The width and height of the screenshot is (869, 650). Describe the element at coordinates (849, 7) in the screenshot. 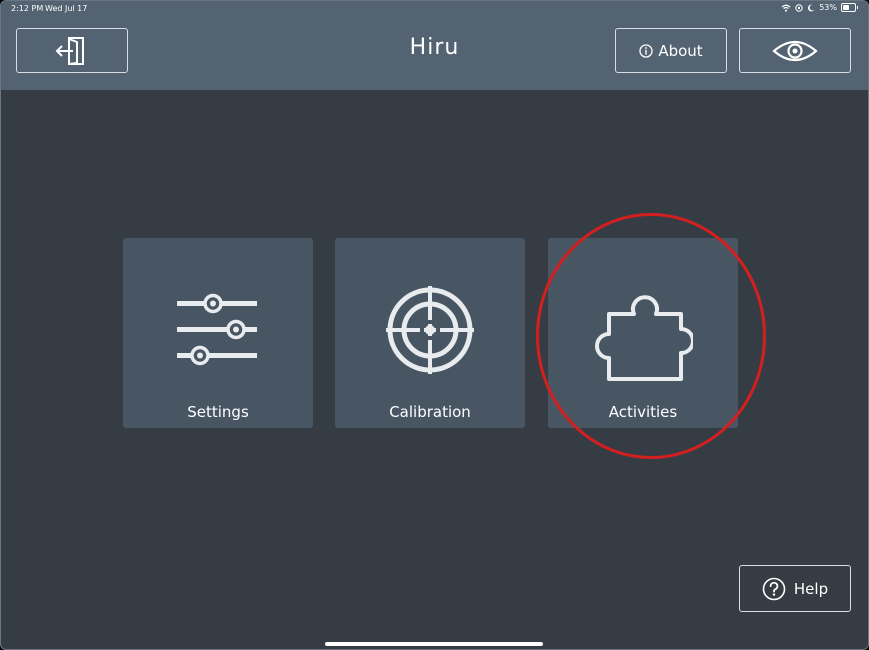

I see `battery-icon` at that location.